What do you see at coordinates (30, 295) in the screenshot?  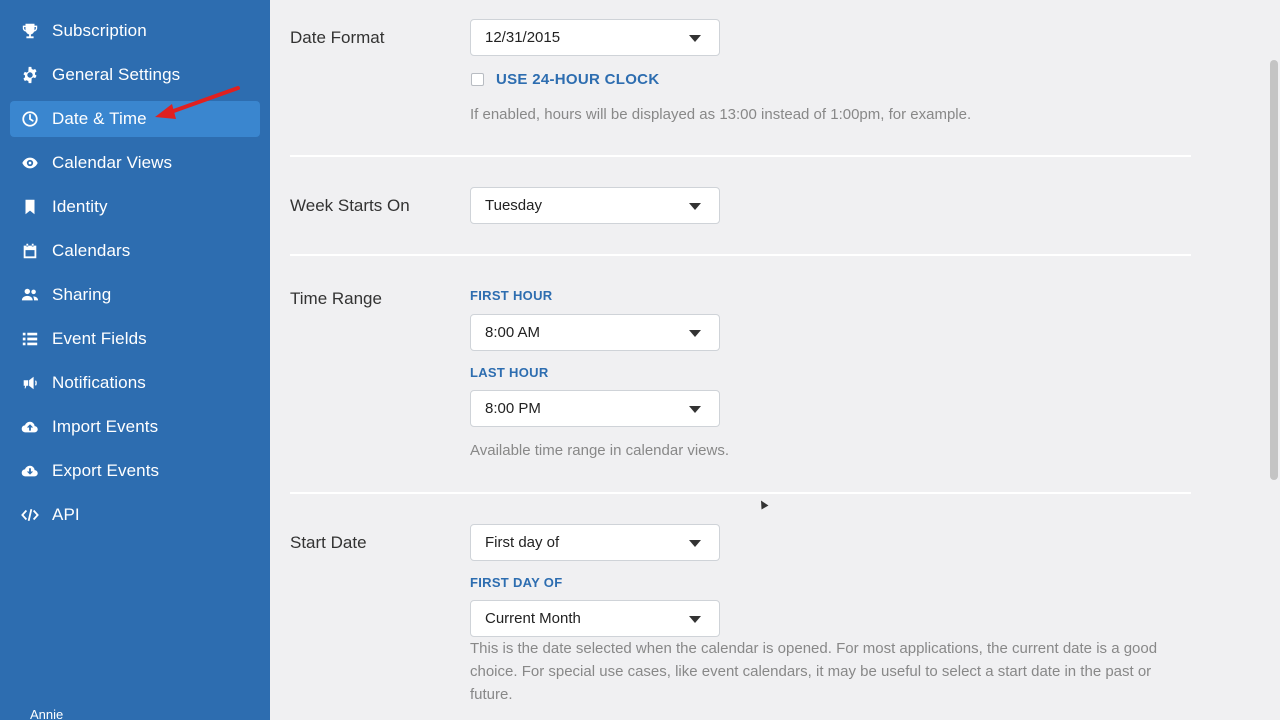 I see `users-icon` at bounding box center [30, 295].